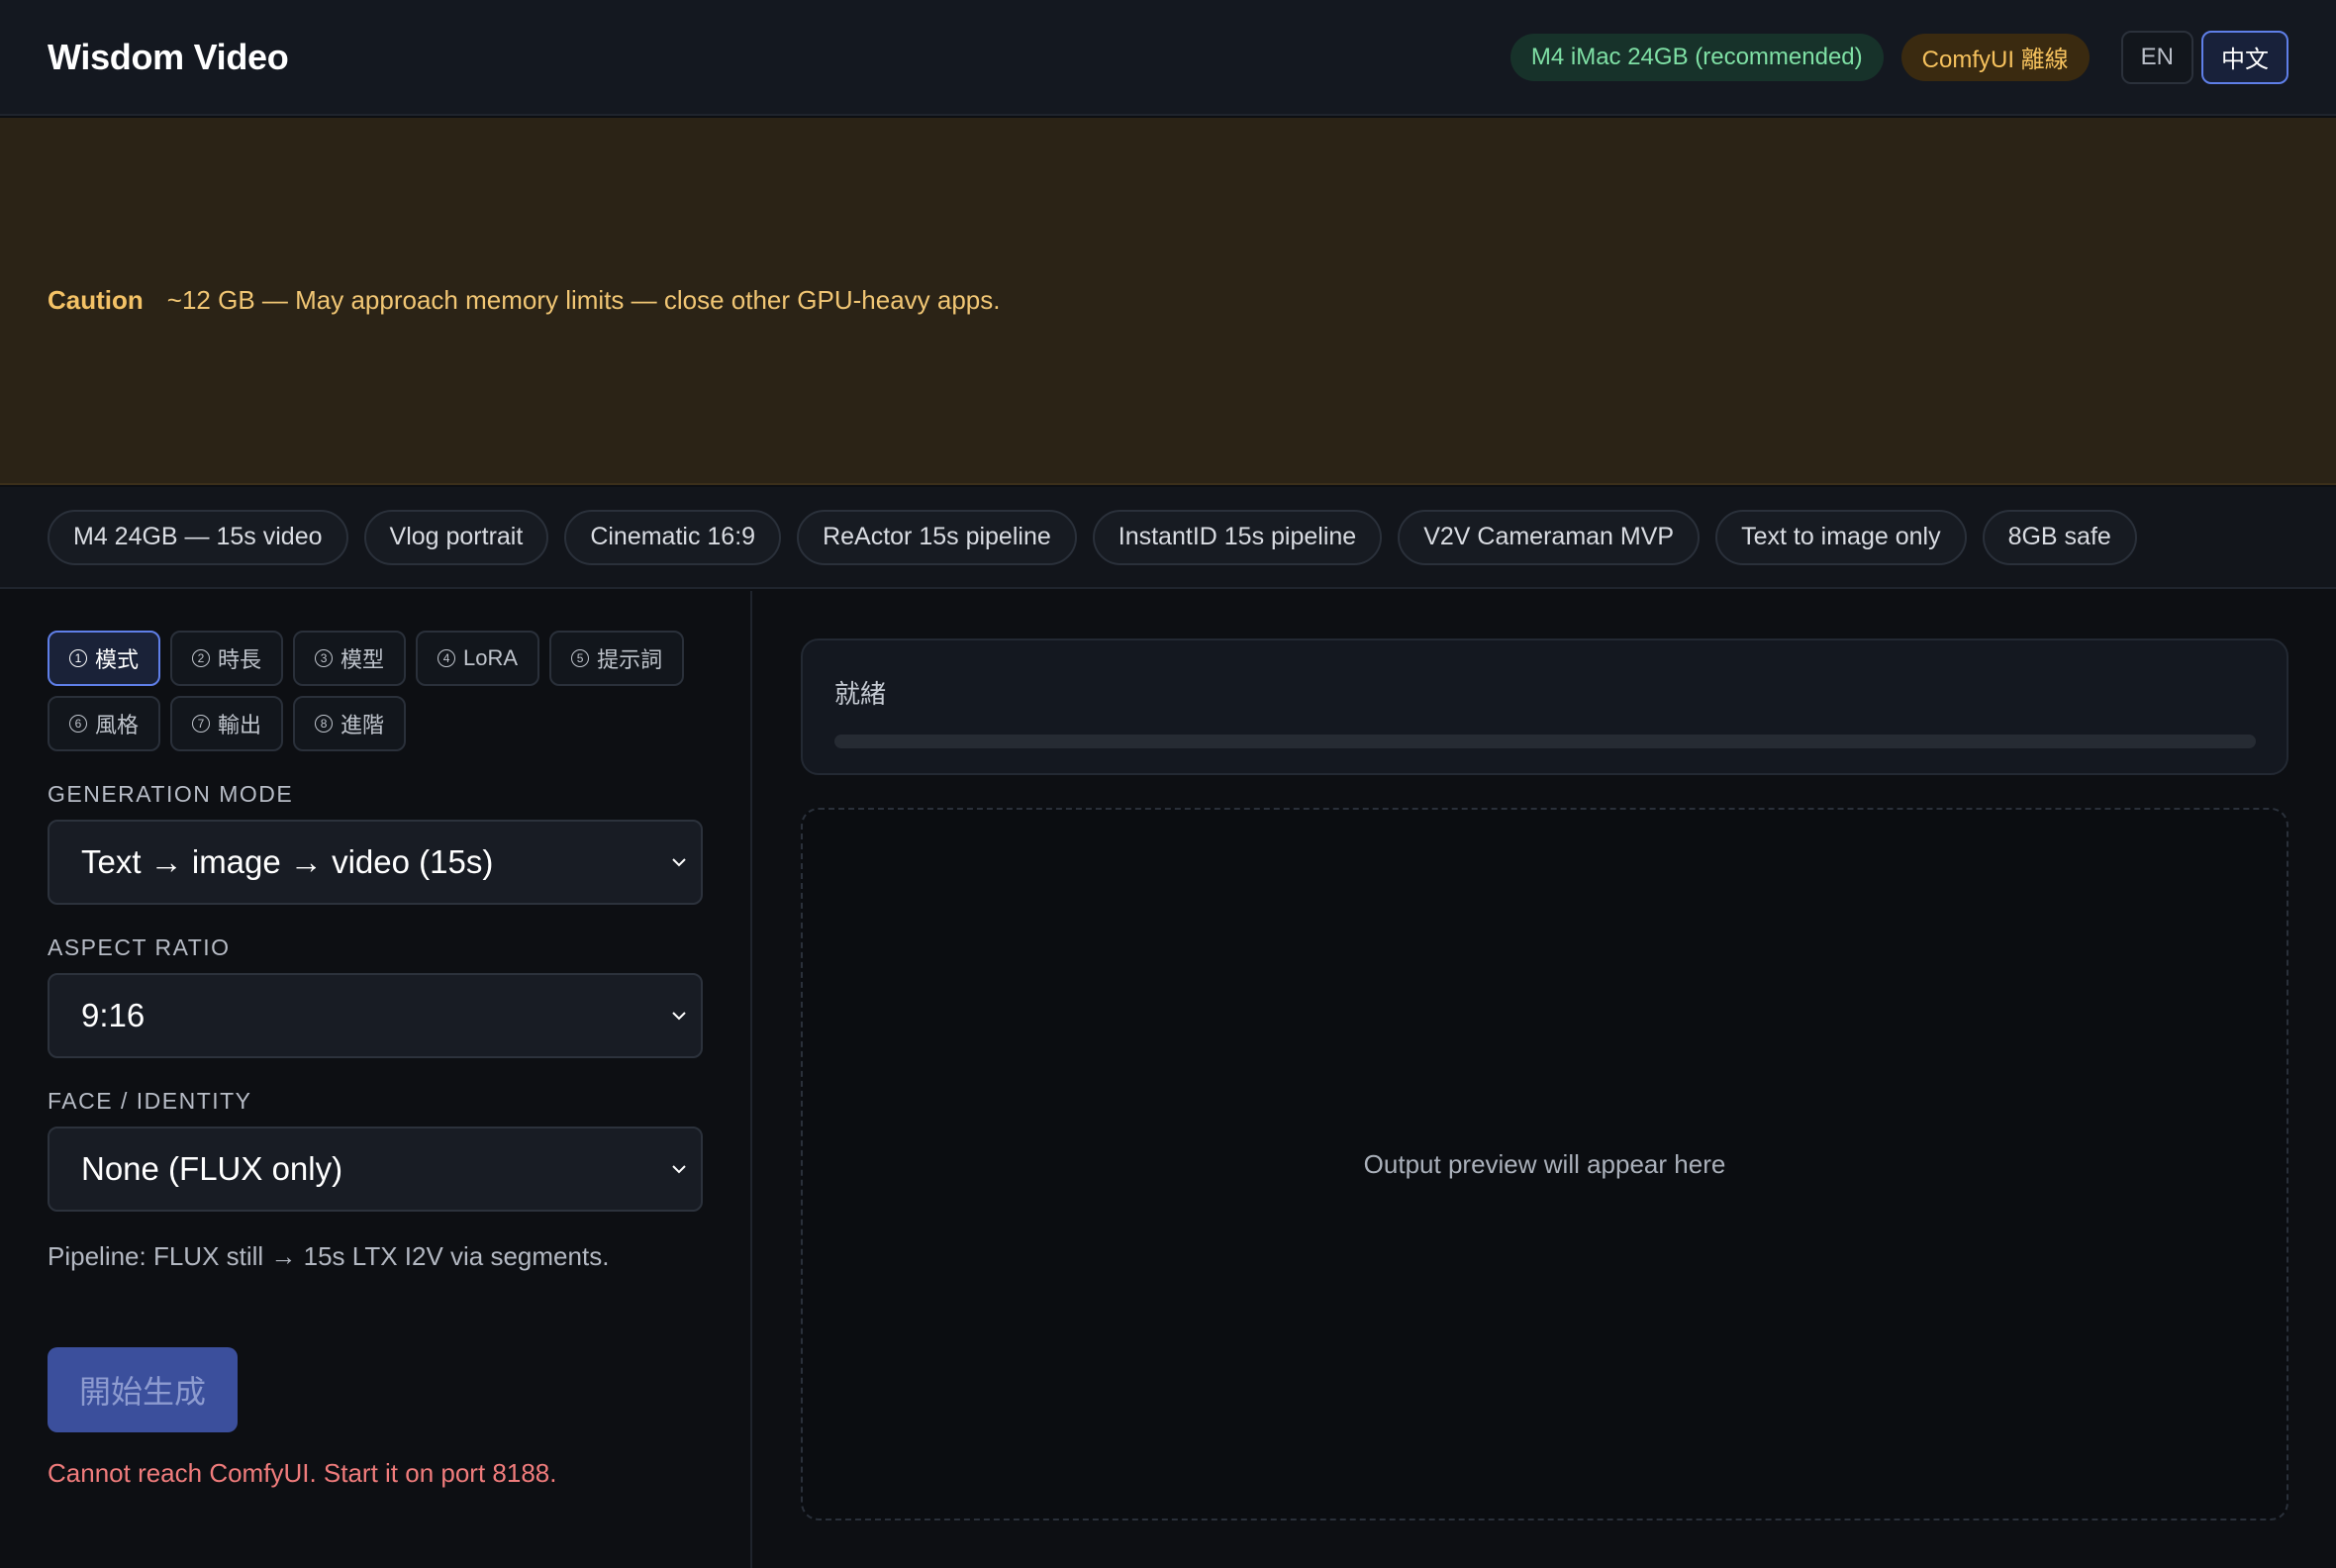 This screenshot has height=1568, width=2336. What do you see at coordinates (630, 659) in the screenshot?
I see `step-label: 提示詞` at bounding box center [630, 659].